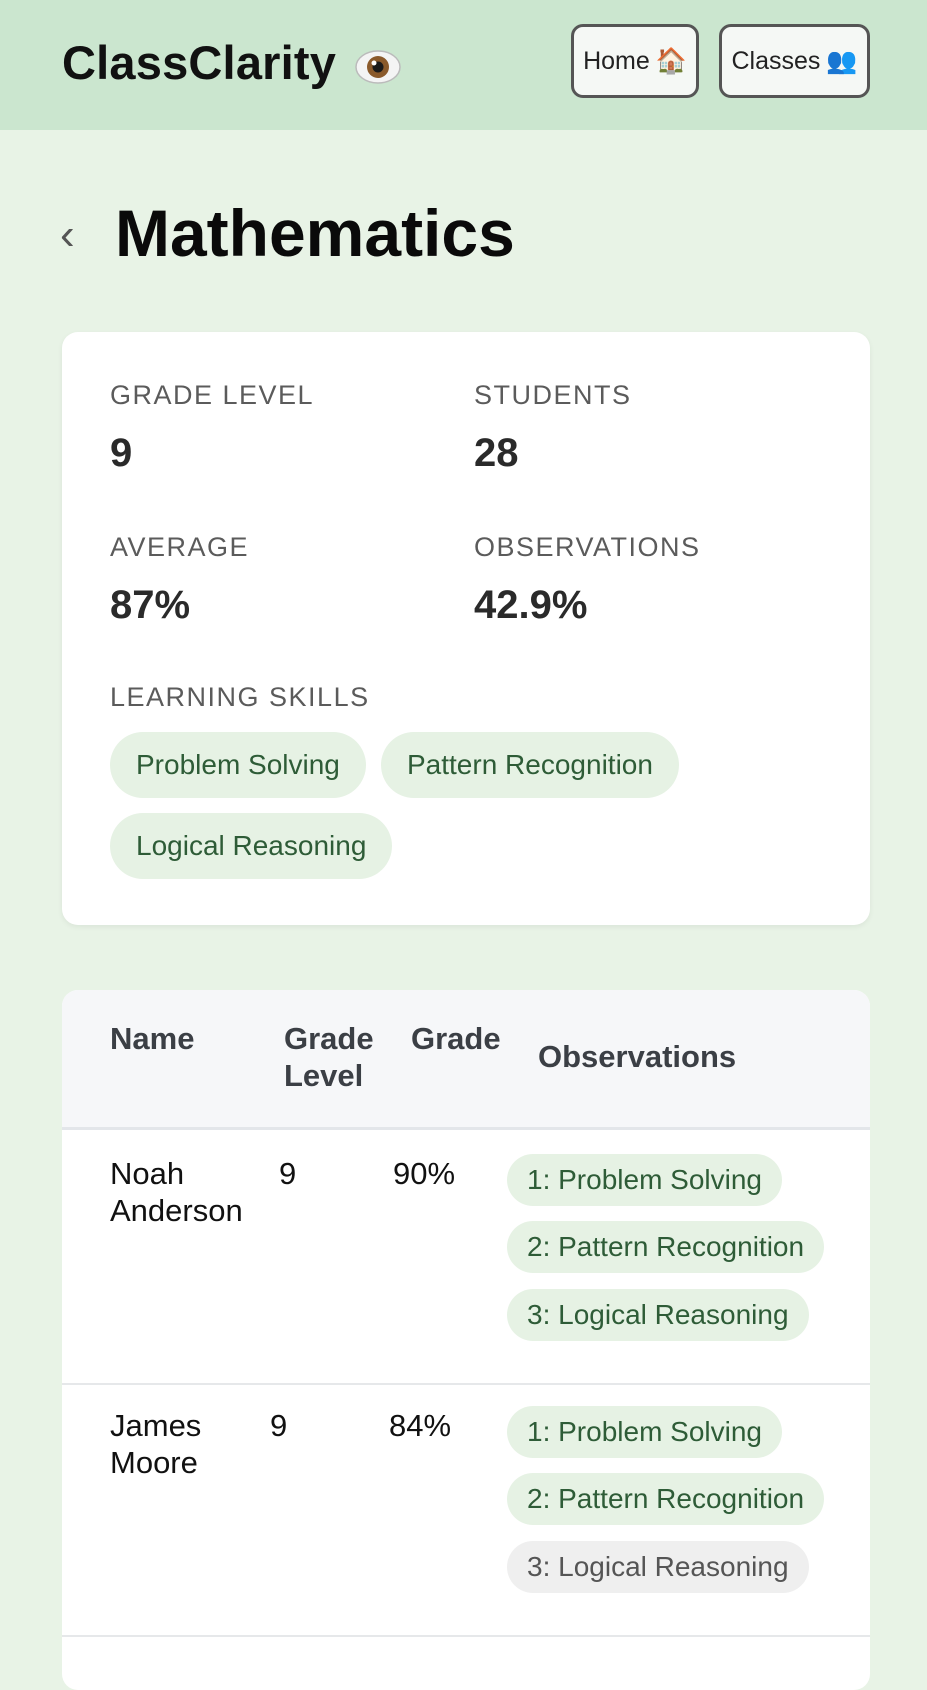 This screenshot has width=927, height=1690. What do you see at coordinates (176, 1192) in the screenshot?
I see `student-name: Noah Anderson` at bounding box center [176, 1192].